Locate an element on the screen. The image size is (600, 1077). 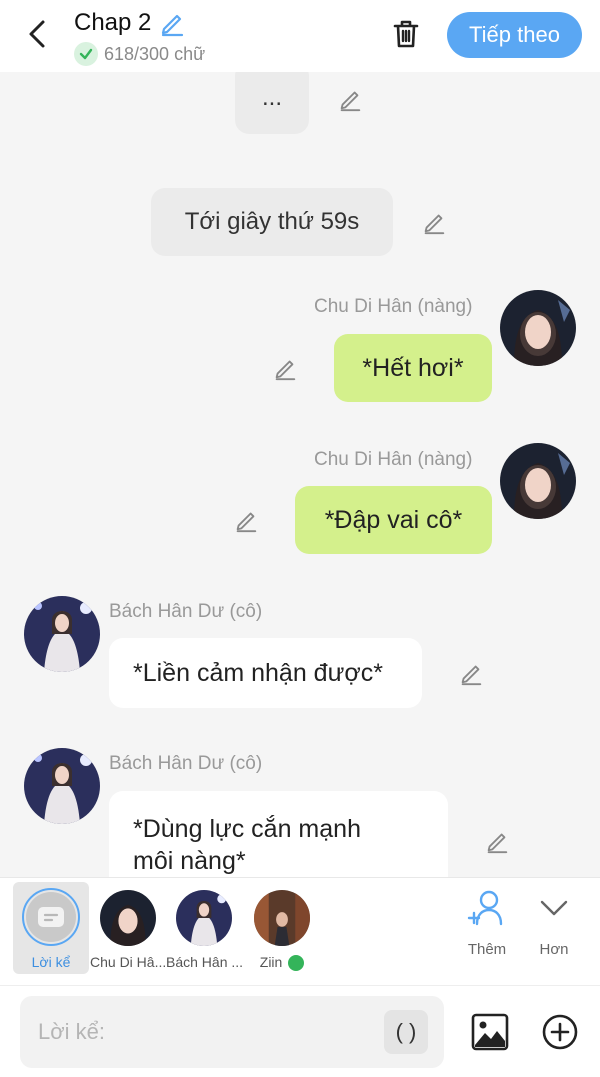
message-text-line: môi nàng* is located at coordinates (189, 861).